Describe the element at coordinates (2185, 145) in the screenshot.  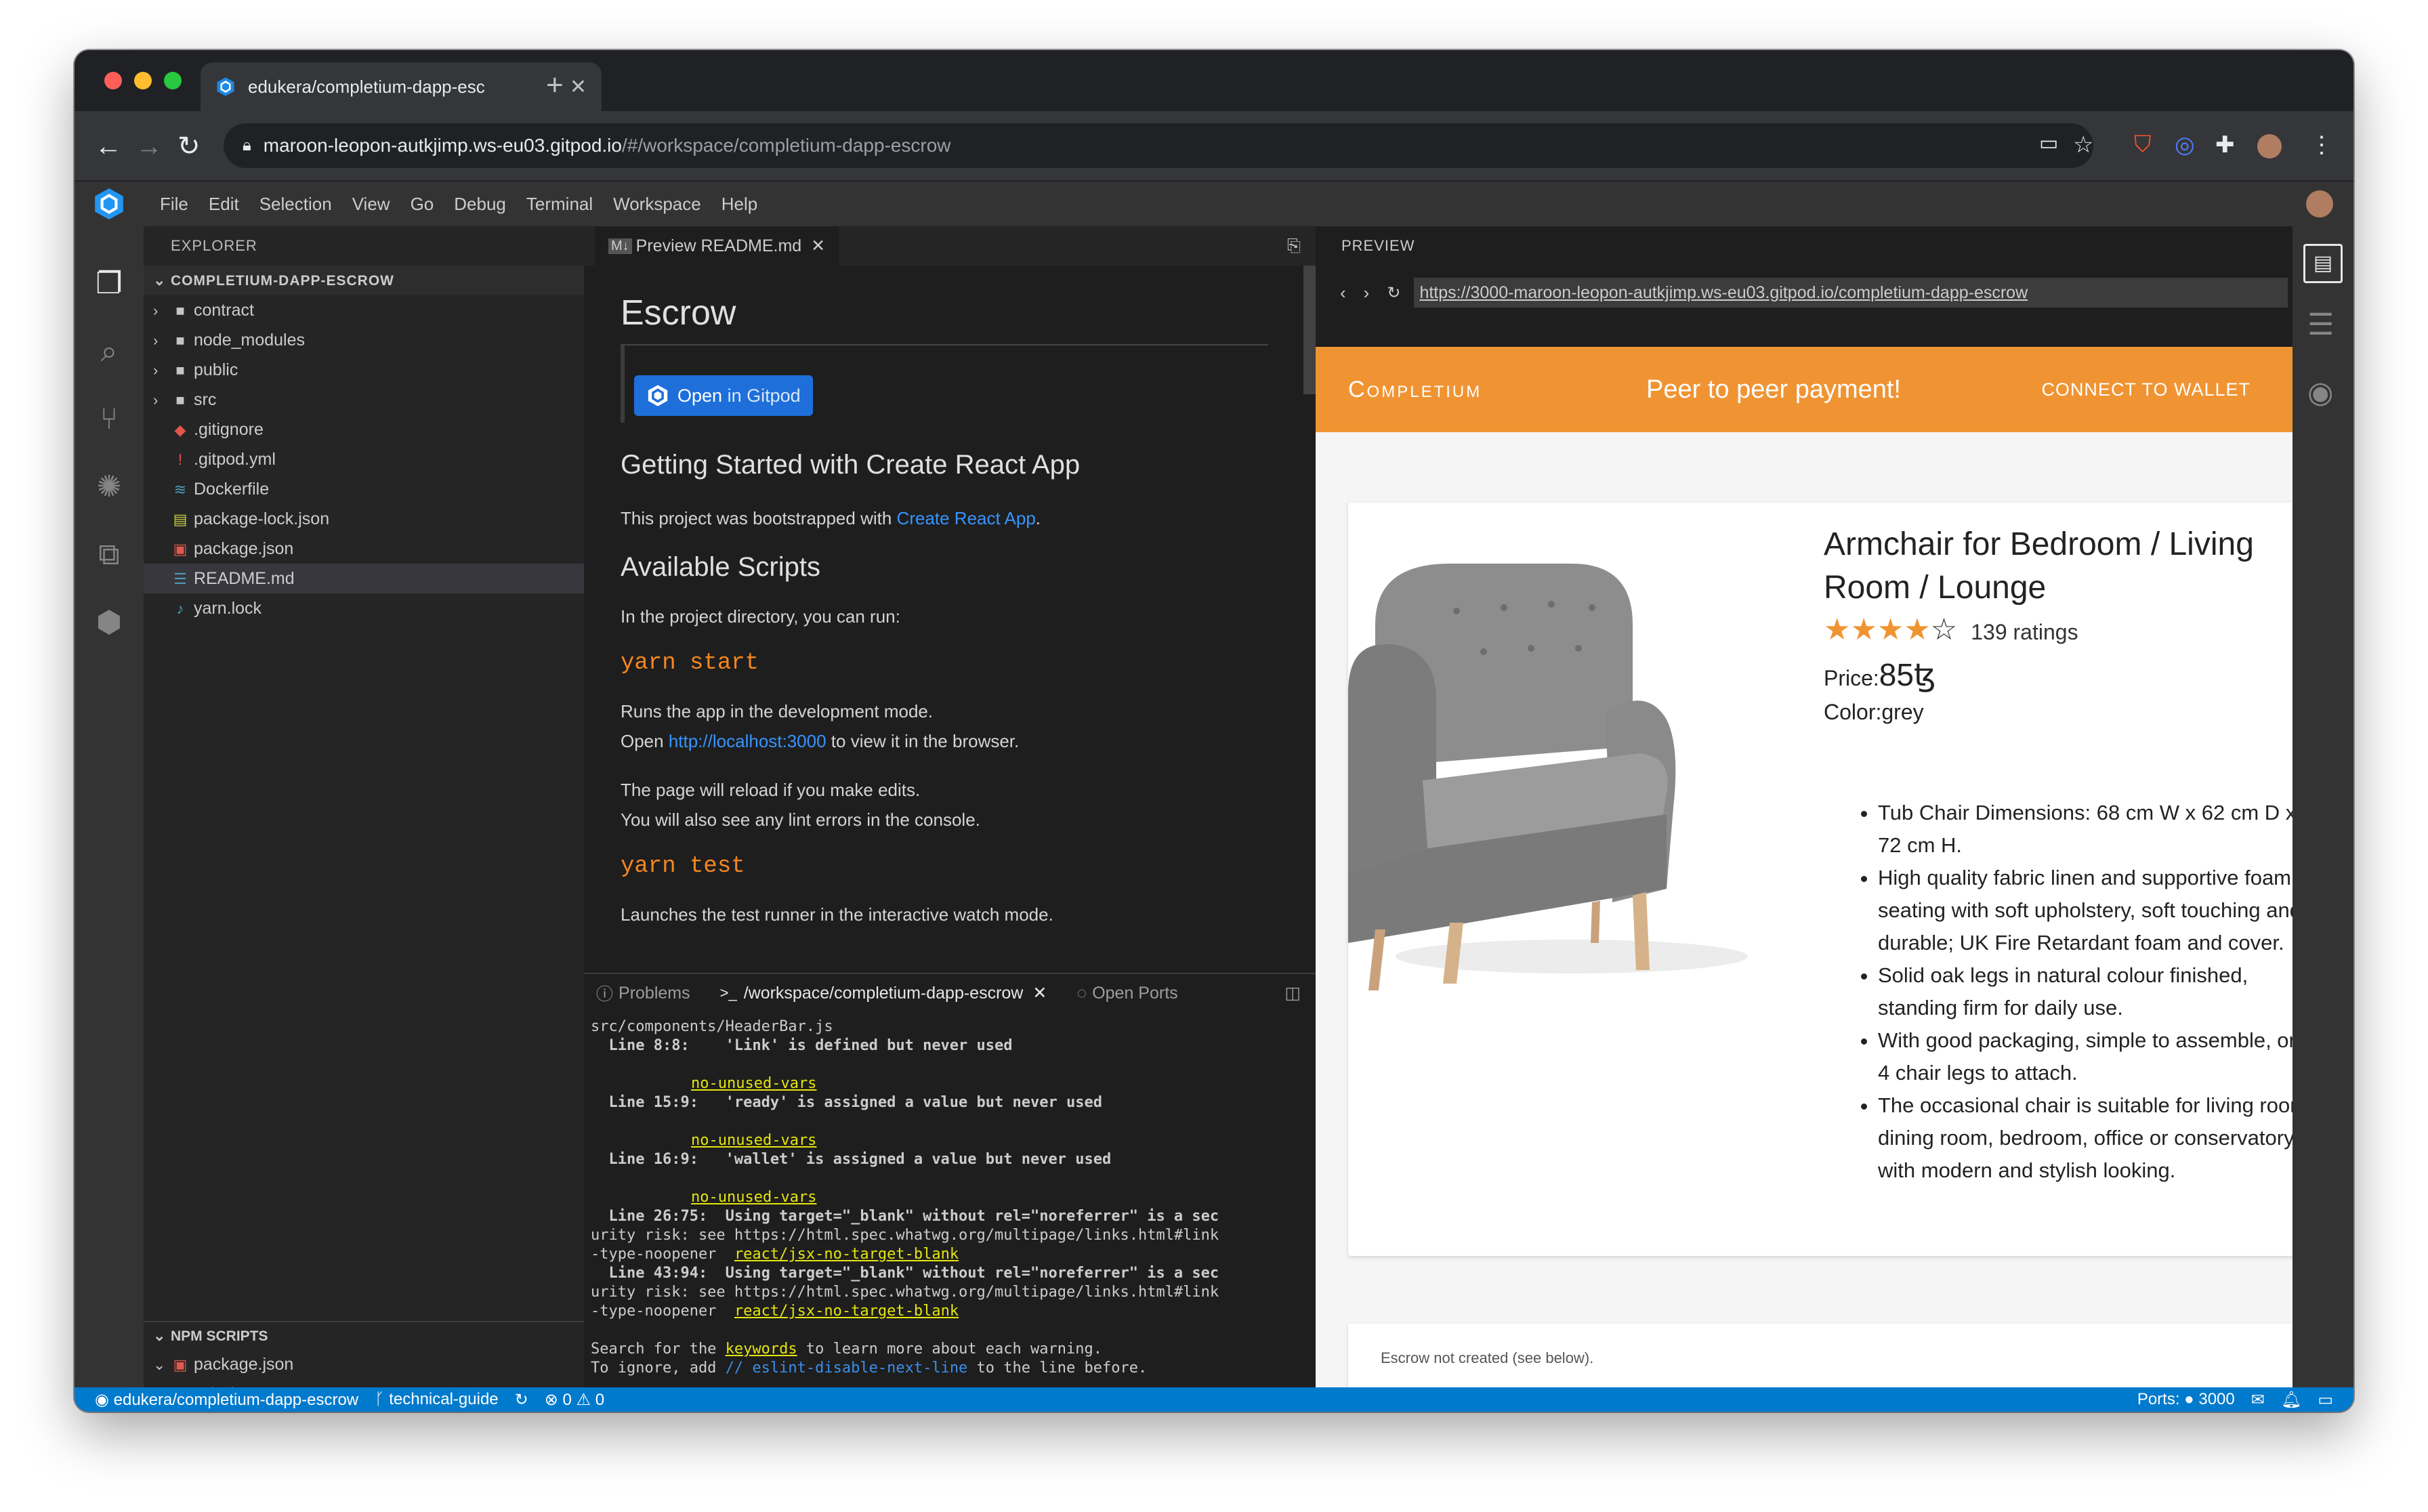
I see `extension-icon: ◎` at that location.